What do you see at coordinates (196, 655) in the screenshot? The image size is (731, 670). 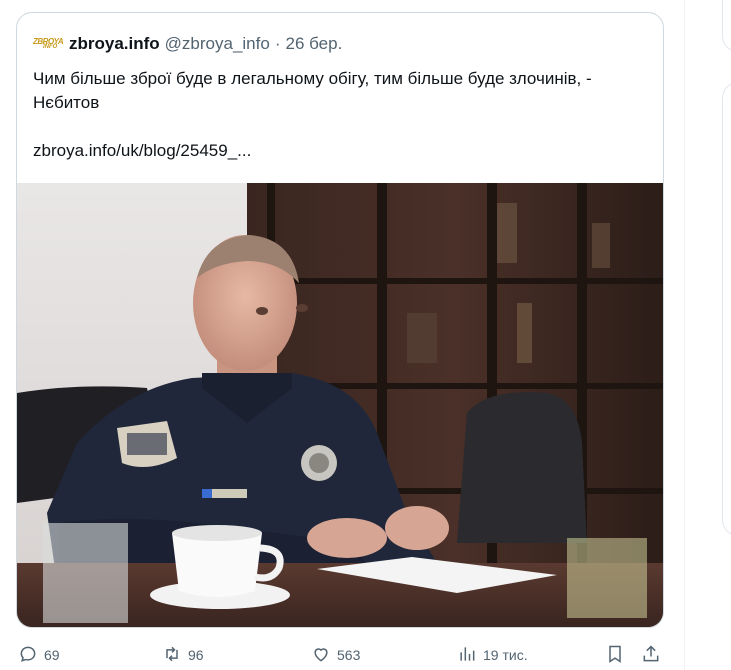 I see `repost-count: 96` at bounding box center [196, 655].